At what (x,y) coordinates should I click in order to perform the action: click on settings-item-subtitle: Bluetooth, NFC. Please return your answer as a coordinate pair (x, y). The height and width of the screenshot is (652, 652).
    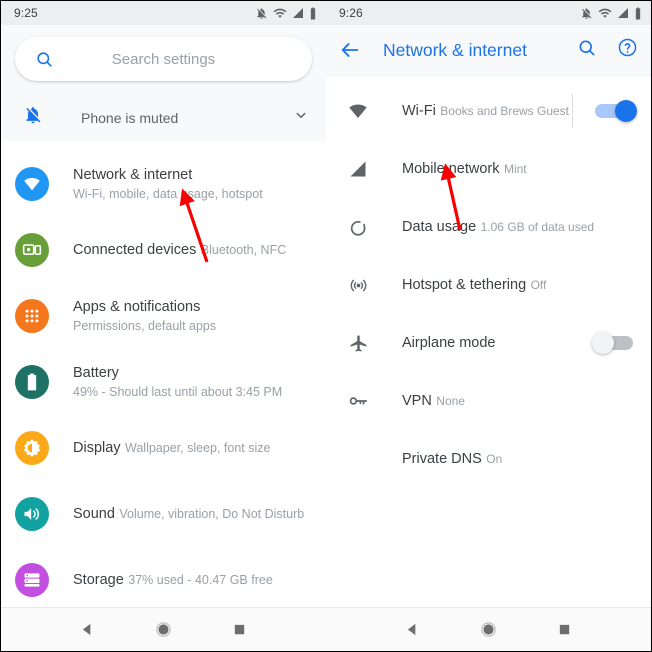
    Looking at the image, I should click on (243, 249).